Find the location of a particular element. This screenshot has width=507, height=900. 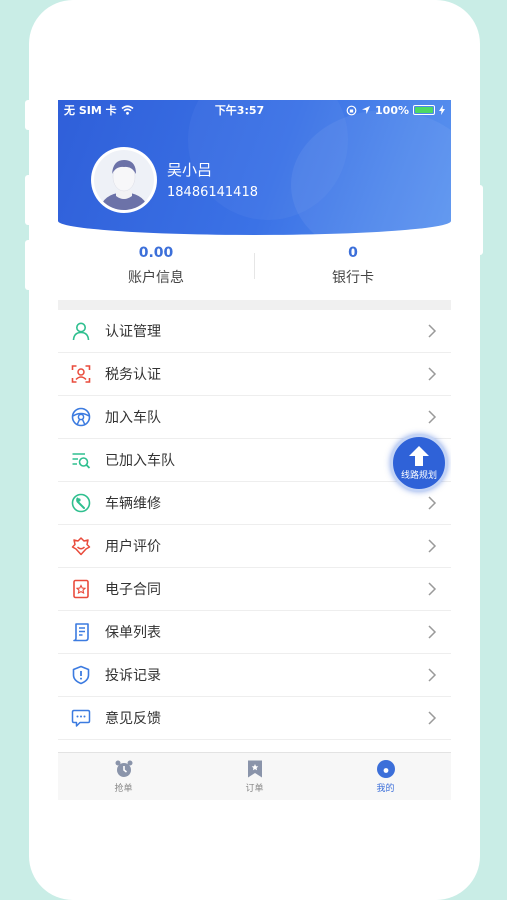

shield-icon is located at coordinates (81, 675).